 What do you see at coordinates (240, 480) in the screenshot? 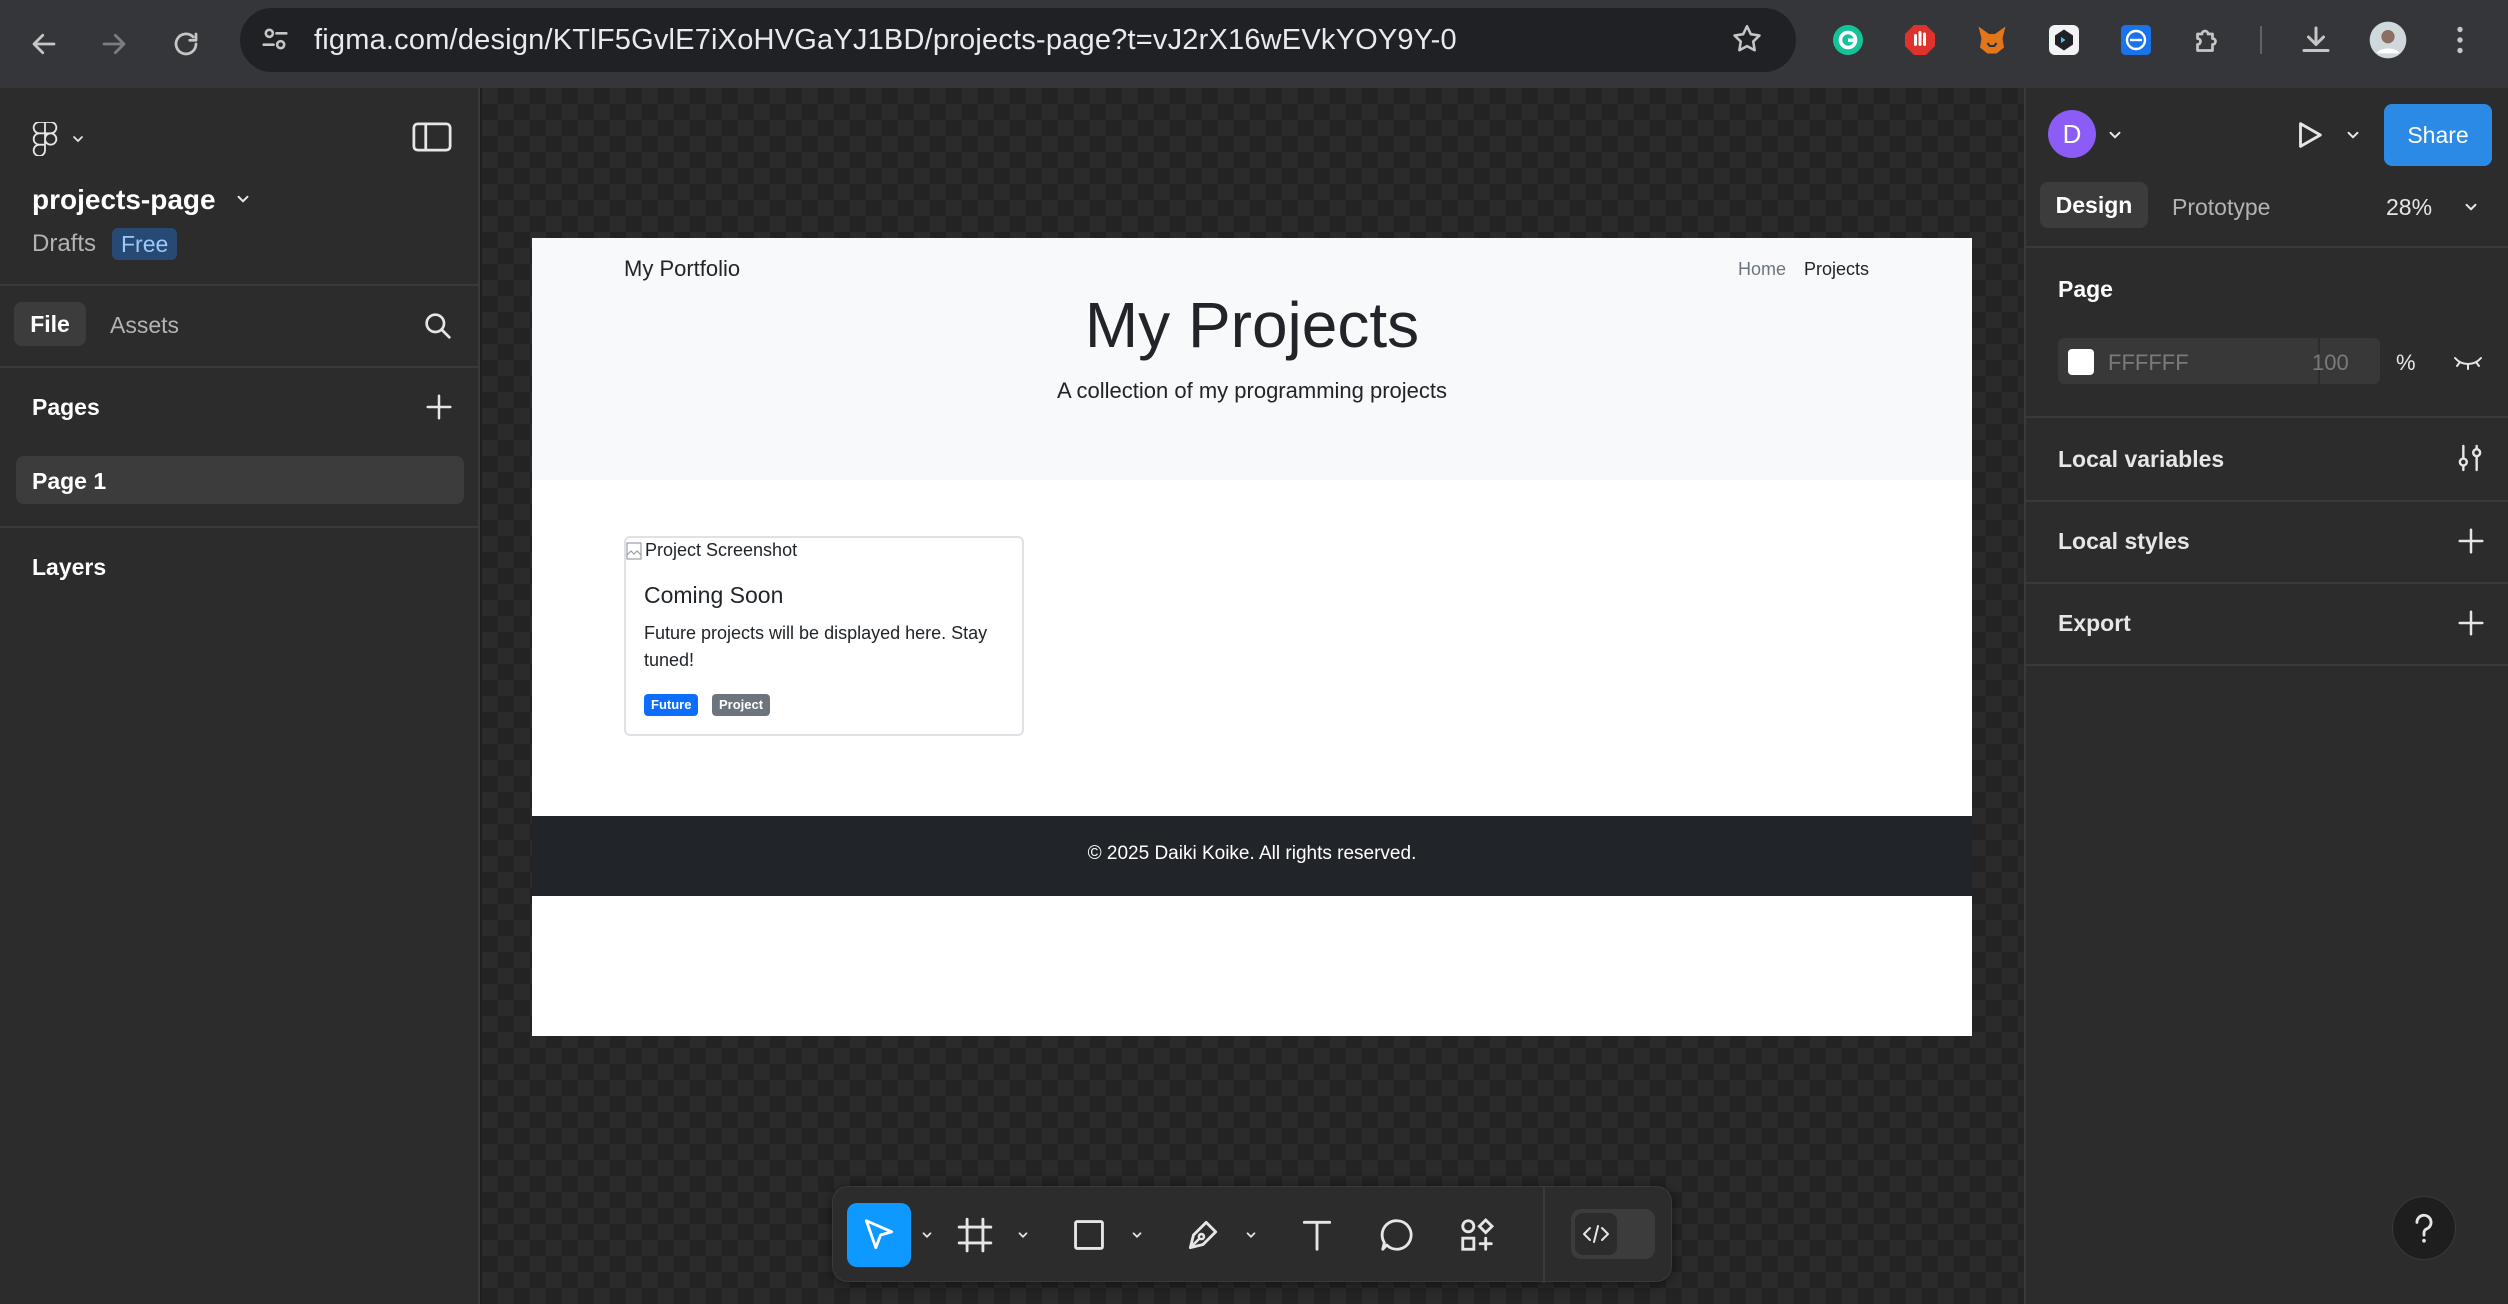
I see `page-item: Page 1` at bounding box center [240, 480].